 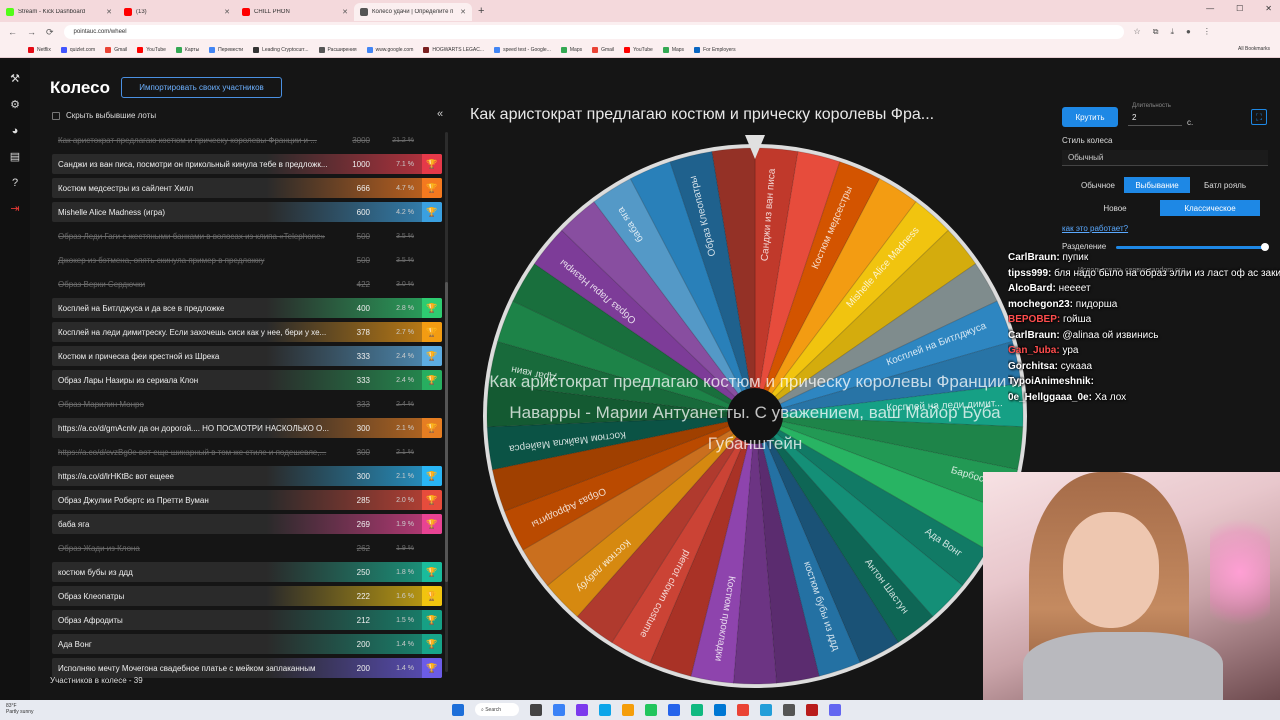 What do you see at coordinates (15, 105) in the screenshot?
I see `gear-icon: ⚙` at bounding box center [15, 105].